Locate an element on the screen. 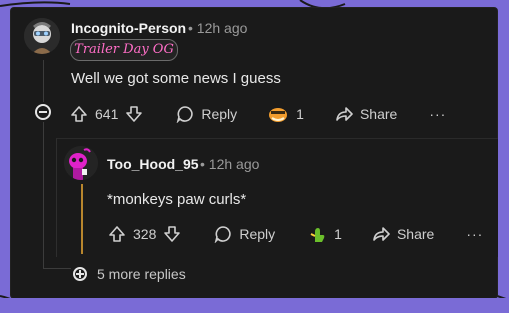 The width and height of the screenshot is (509, 313). plus-circle-icon is located at coordinates (80, 274).